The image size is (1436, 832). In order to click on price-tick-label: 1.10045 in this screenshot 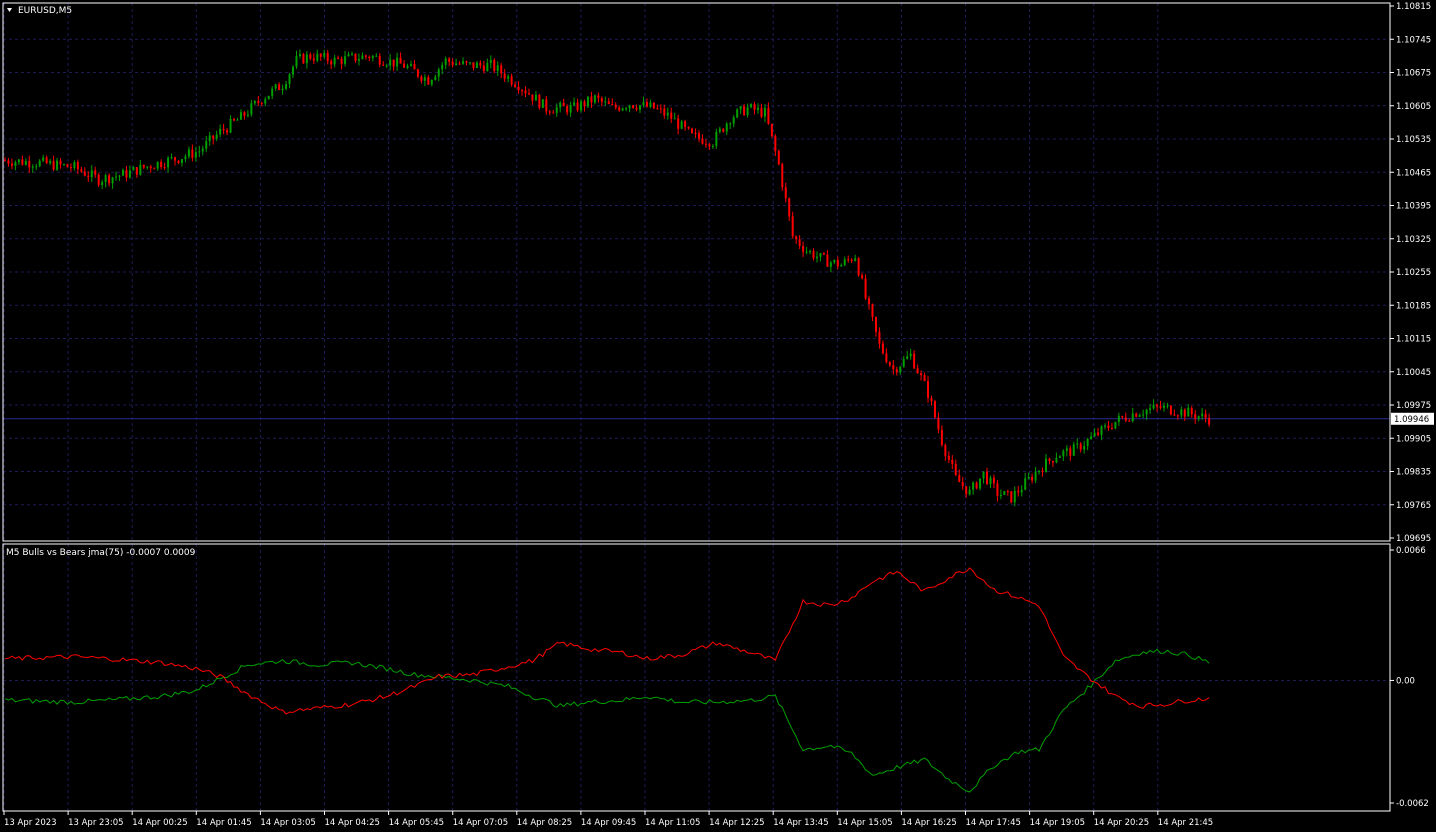, I will do `click(1413, 373)`.